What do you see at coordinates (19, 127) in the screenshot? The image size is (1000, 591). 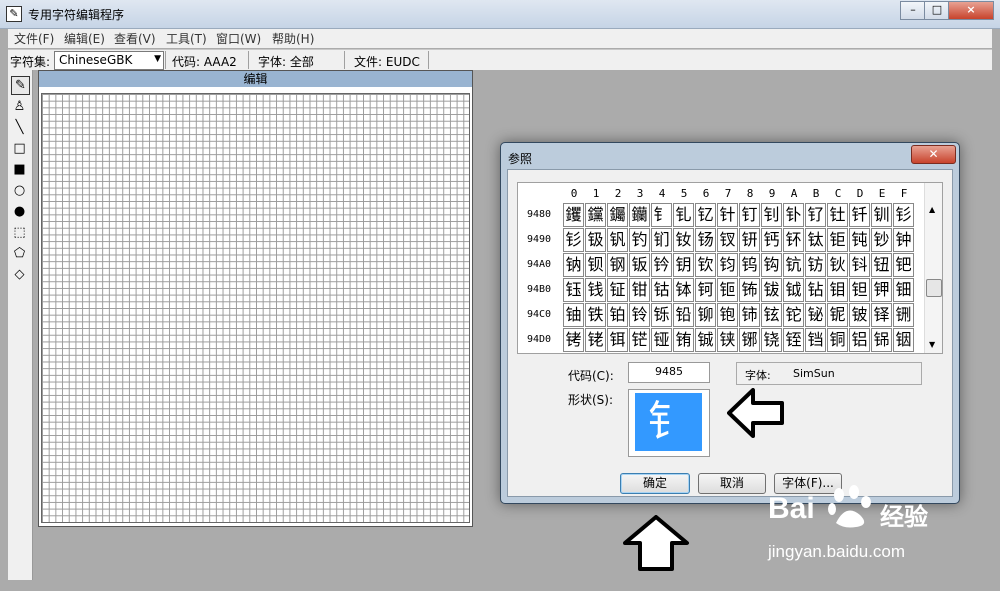 I see `line-icon: ╲` at bounding box center [19, 127].